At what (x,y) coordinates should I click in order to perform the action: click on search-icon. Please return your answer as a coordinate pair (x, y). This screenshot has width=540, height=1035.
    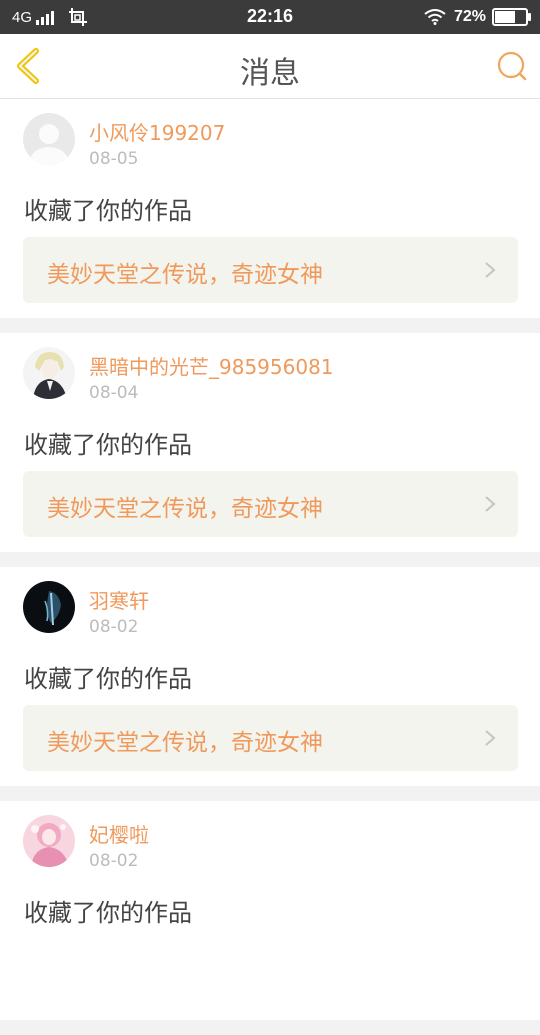
    Looking at the image, I should click on (512, 66).